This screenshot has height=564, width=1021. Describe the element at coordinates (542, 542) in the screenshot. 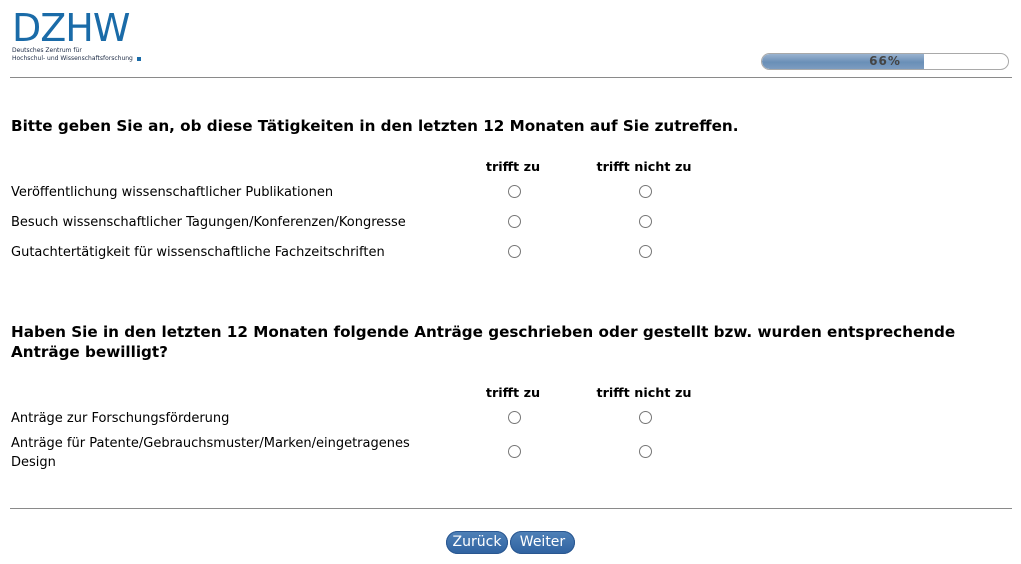

I see `next-button: Weiter` at that location.